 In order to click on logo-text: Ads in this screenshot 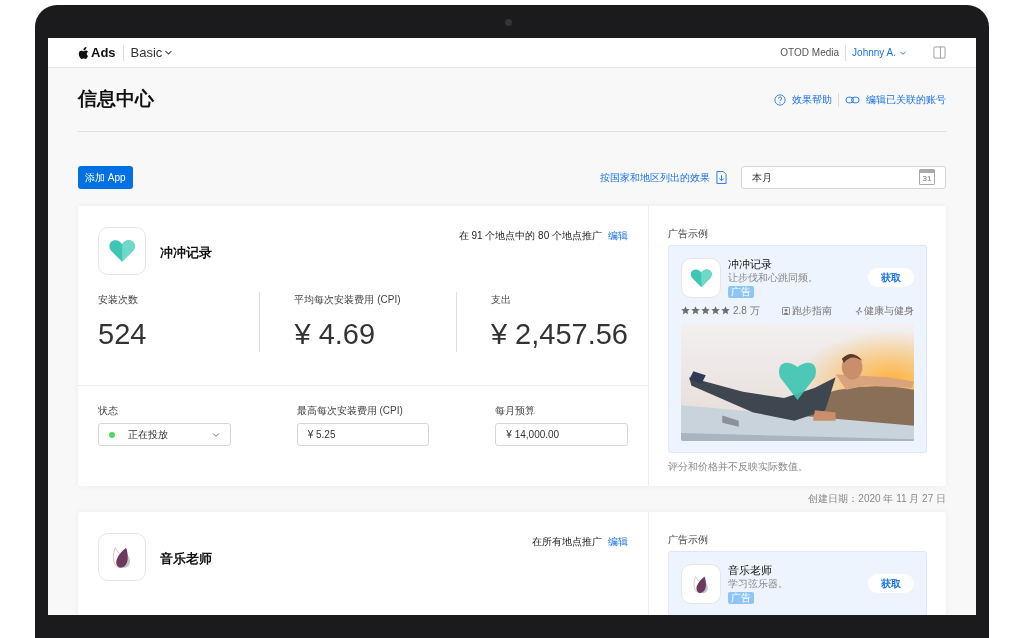, I will do `click(103, 52)`.